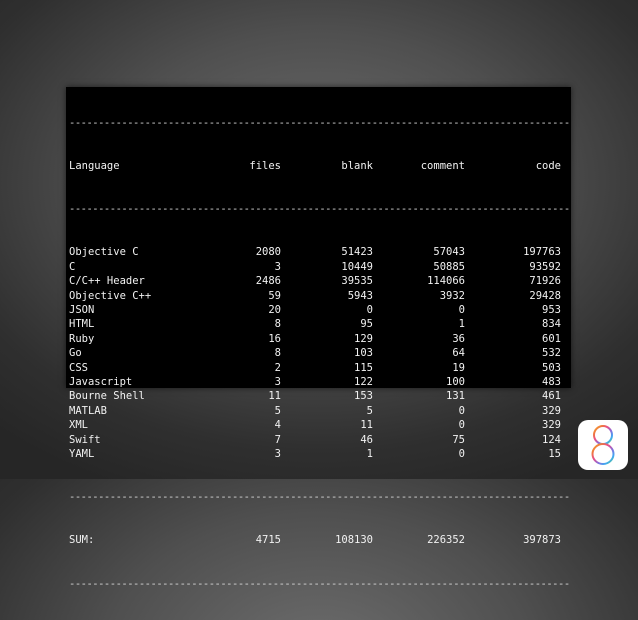 This screenshot has height=620, width=638. What do you see at coordinates (551, 381) in the screenshot?
I see `code-cell: 483` at bounding box center [551, 381].